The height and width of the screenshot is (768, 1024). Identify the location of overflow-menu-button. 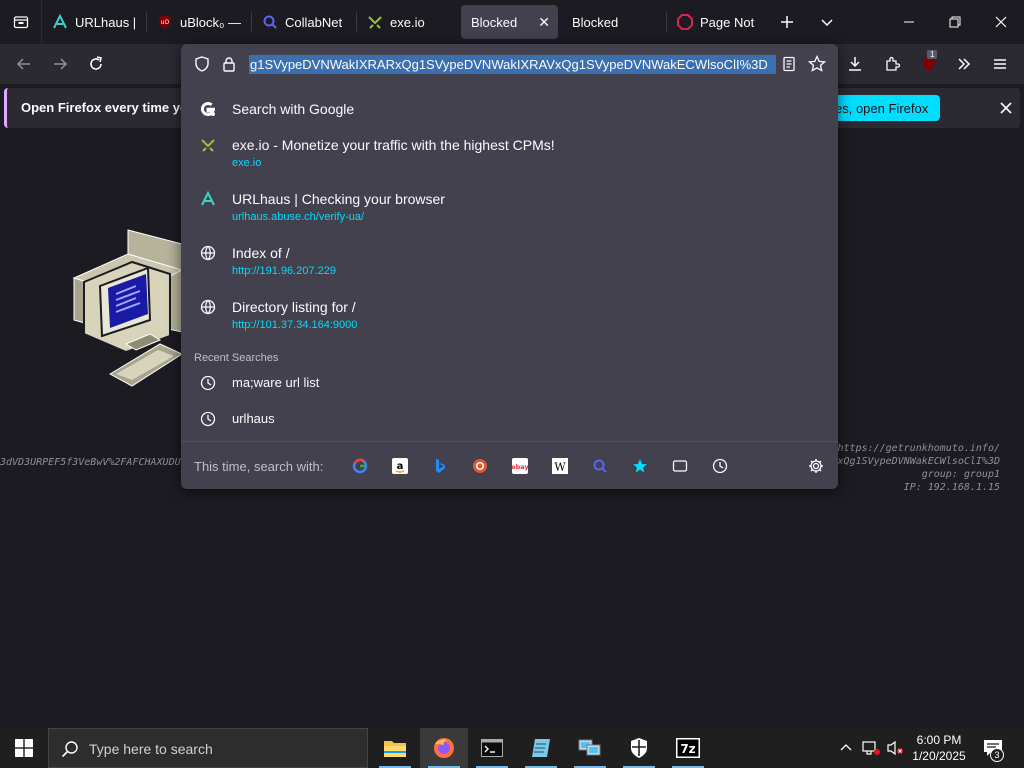
(964, 64).